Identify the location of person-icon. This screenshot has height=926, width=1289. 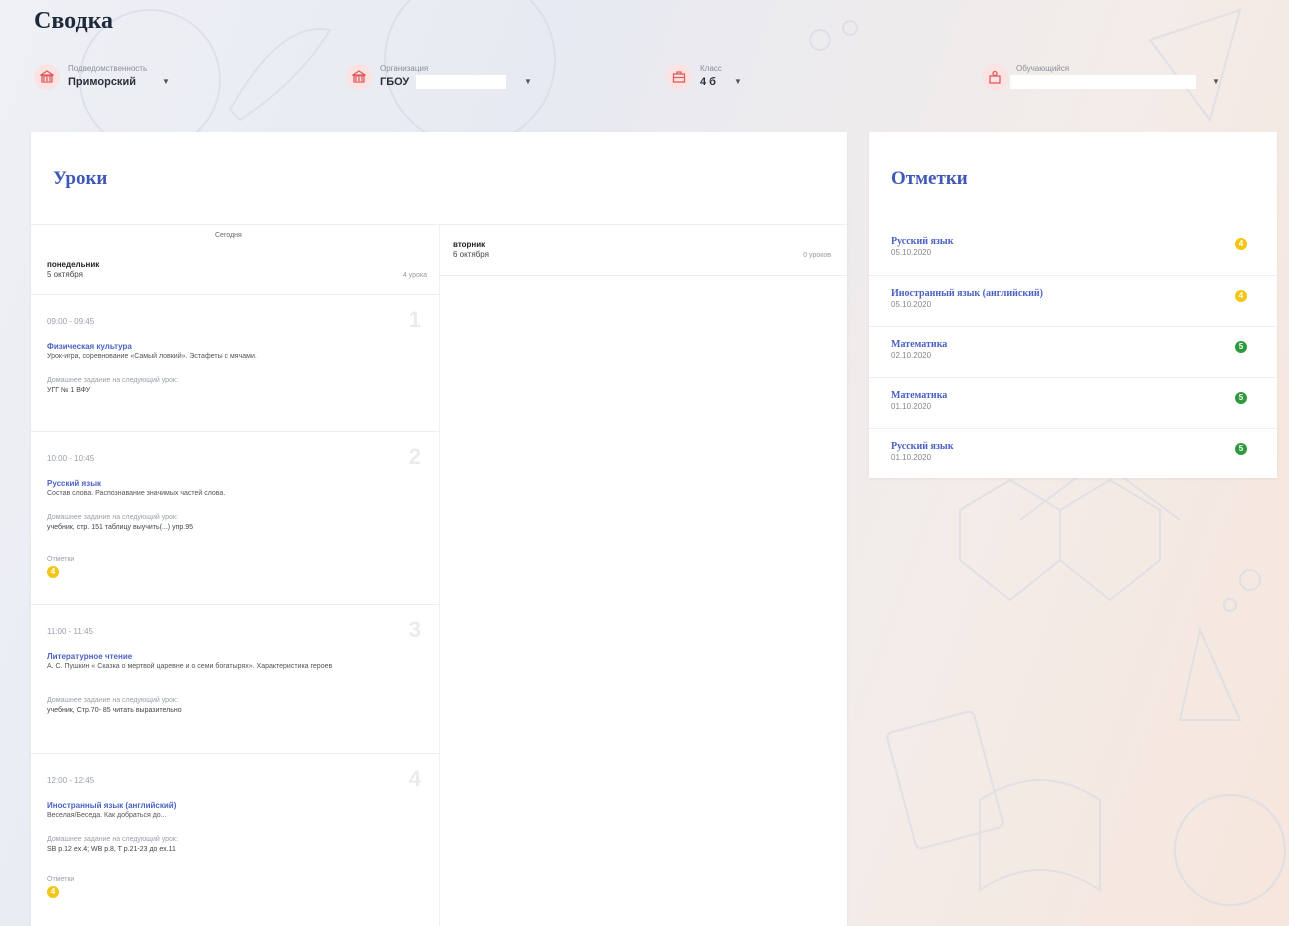
(995, 77).